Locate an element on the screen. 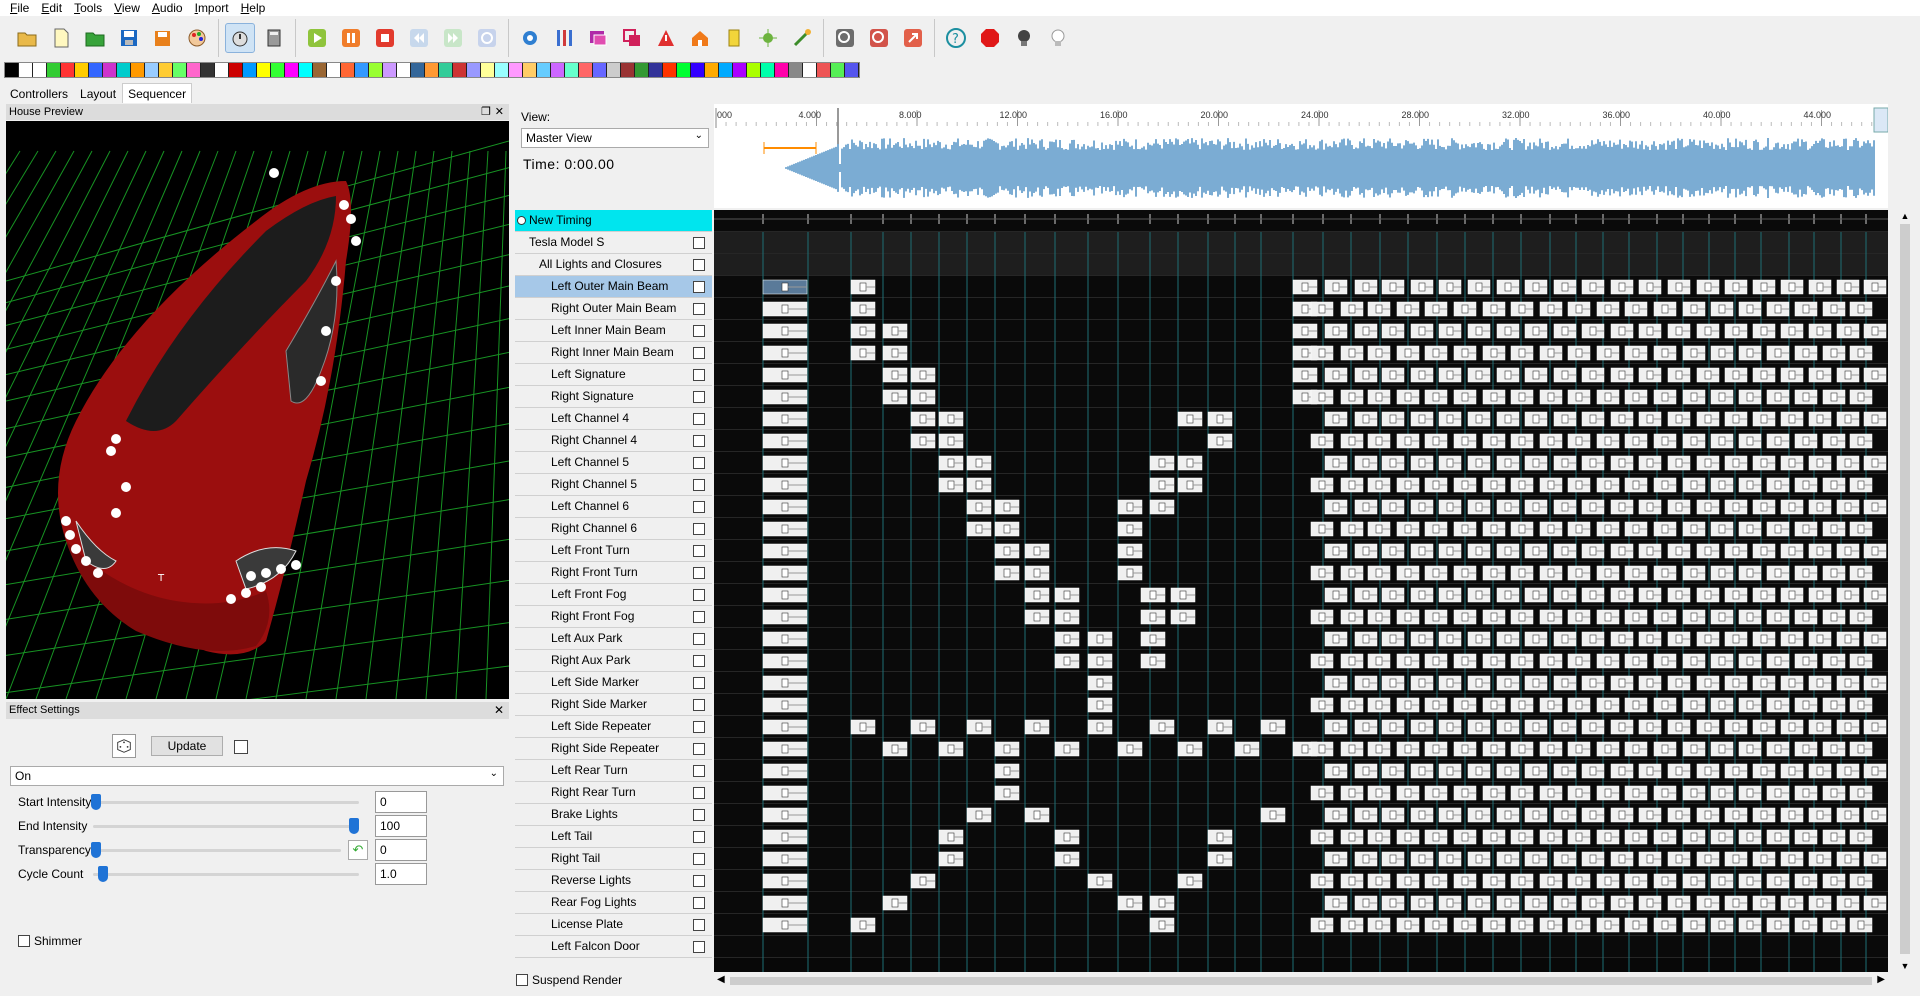 The width and height of the screenshot is (1920, 996). model-row-label: Left Tail is located at coordinates (613, 837).